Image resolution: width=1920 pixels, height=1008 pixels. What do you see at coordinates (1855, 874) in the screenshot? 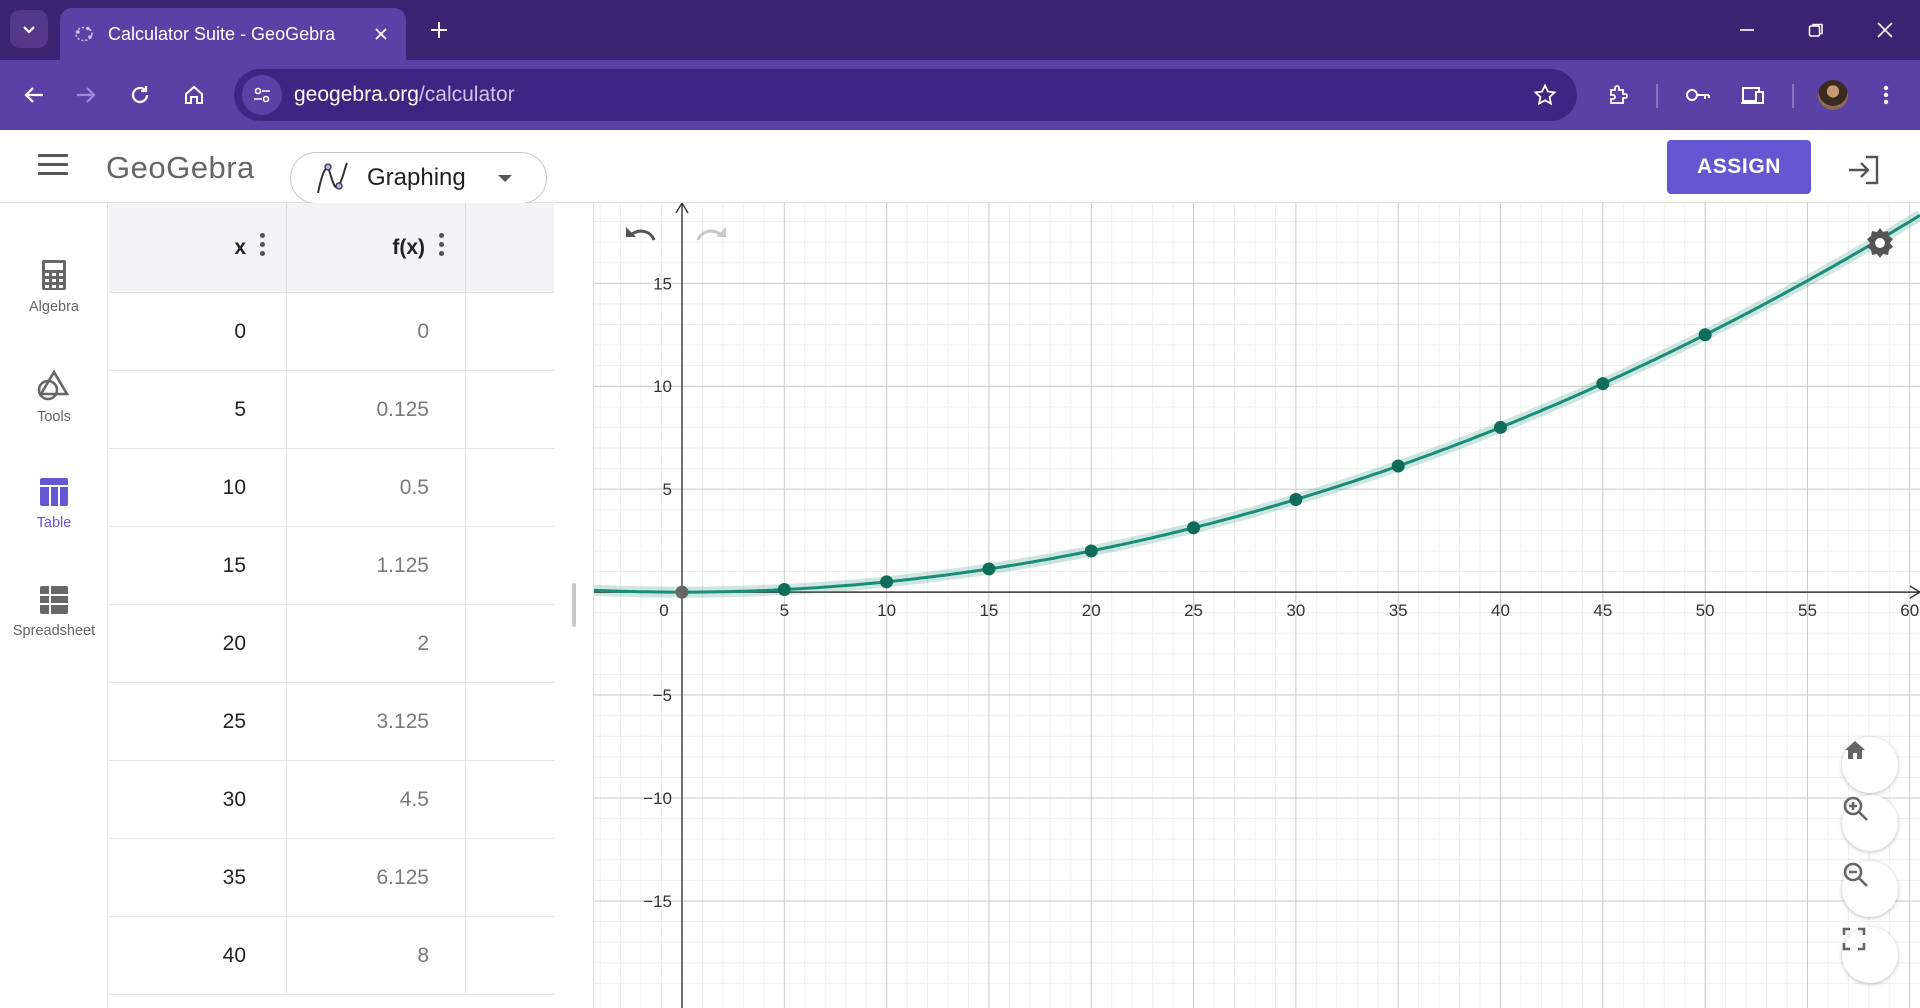
I see `zoom-out-icon` at bounding box center [1855, 874].